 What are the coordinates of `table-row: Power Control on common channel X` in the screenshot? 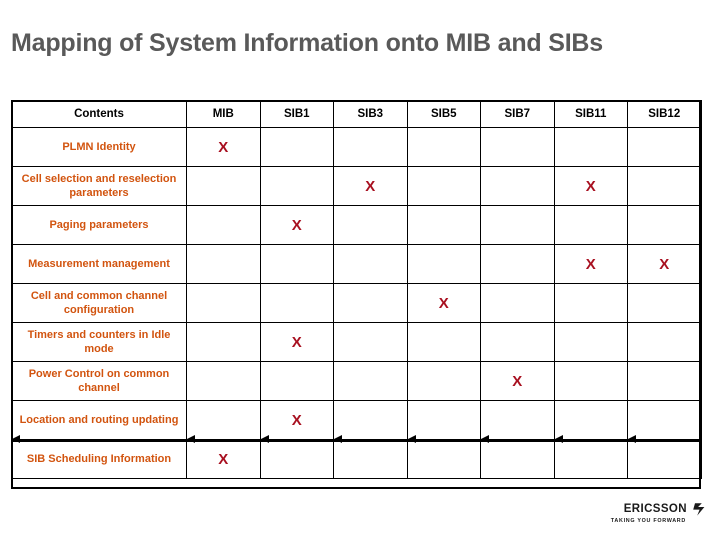 It's located at (356, 381).